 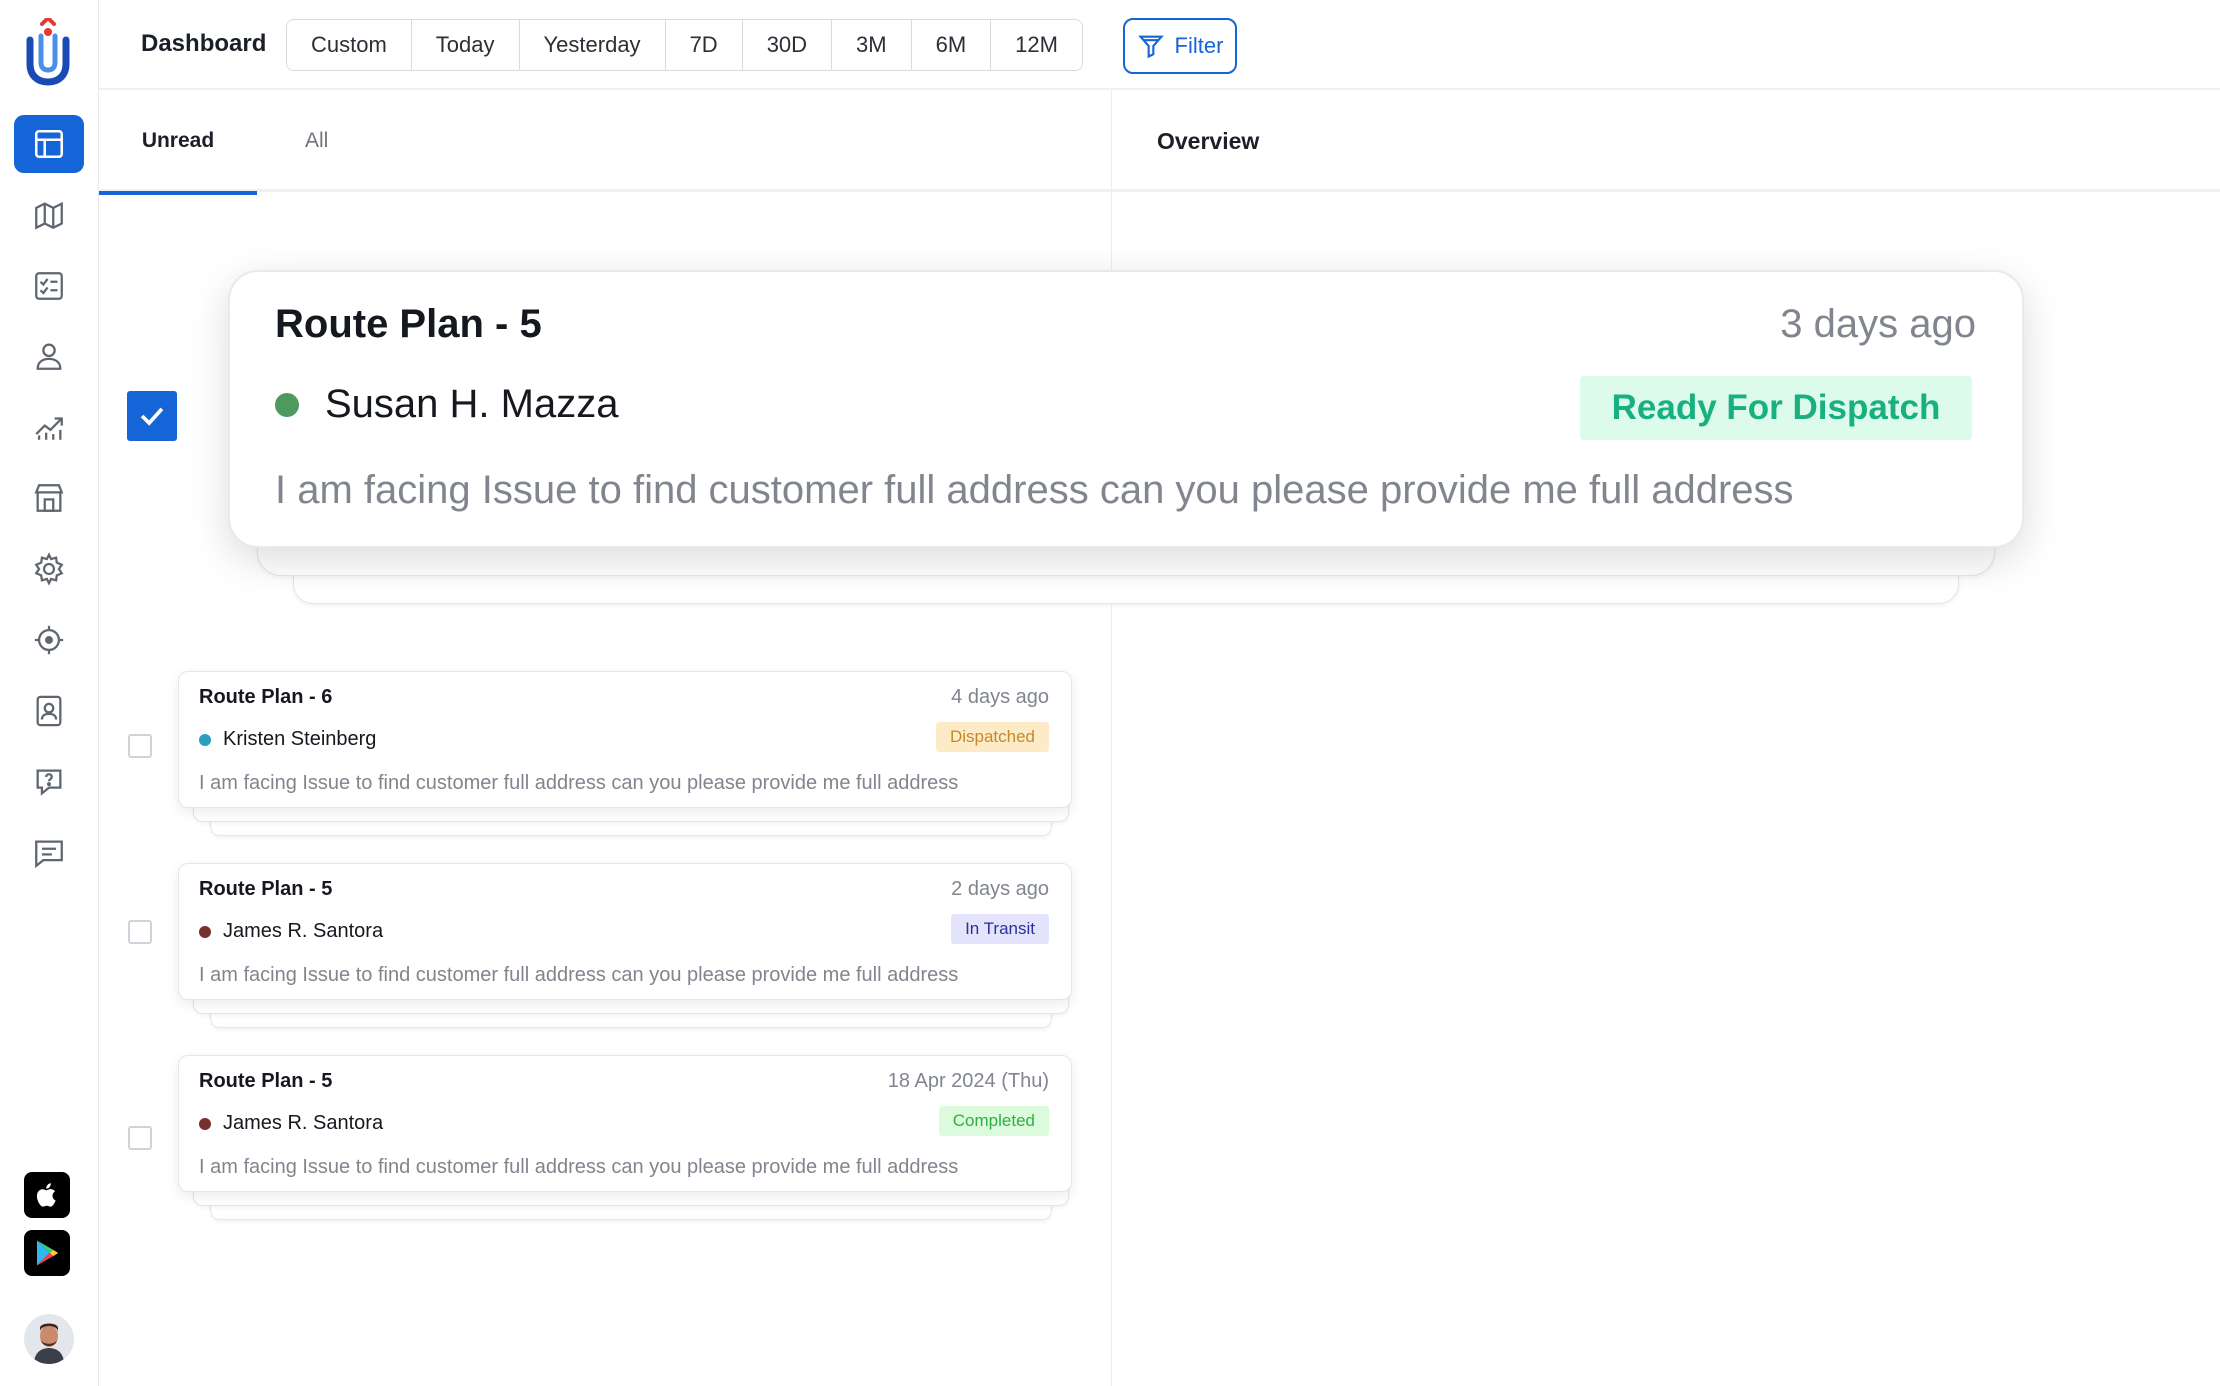 What do you see at coordinates (204, 43) in the screenshot?
I see `page-title: Dashboard` at bounding box center [204, 43].